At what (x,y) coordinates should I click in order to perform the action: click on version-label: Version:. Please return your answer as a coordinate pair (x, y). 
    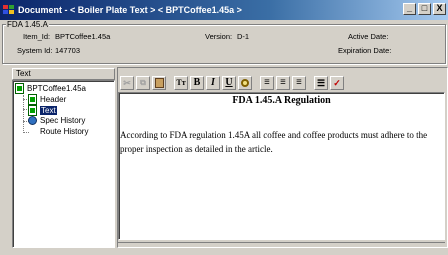
    Looking at the image, I should click on (219, 36).